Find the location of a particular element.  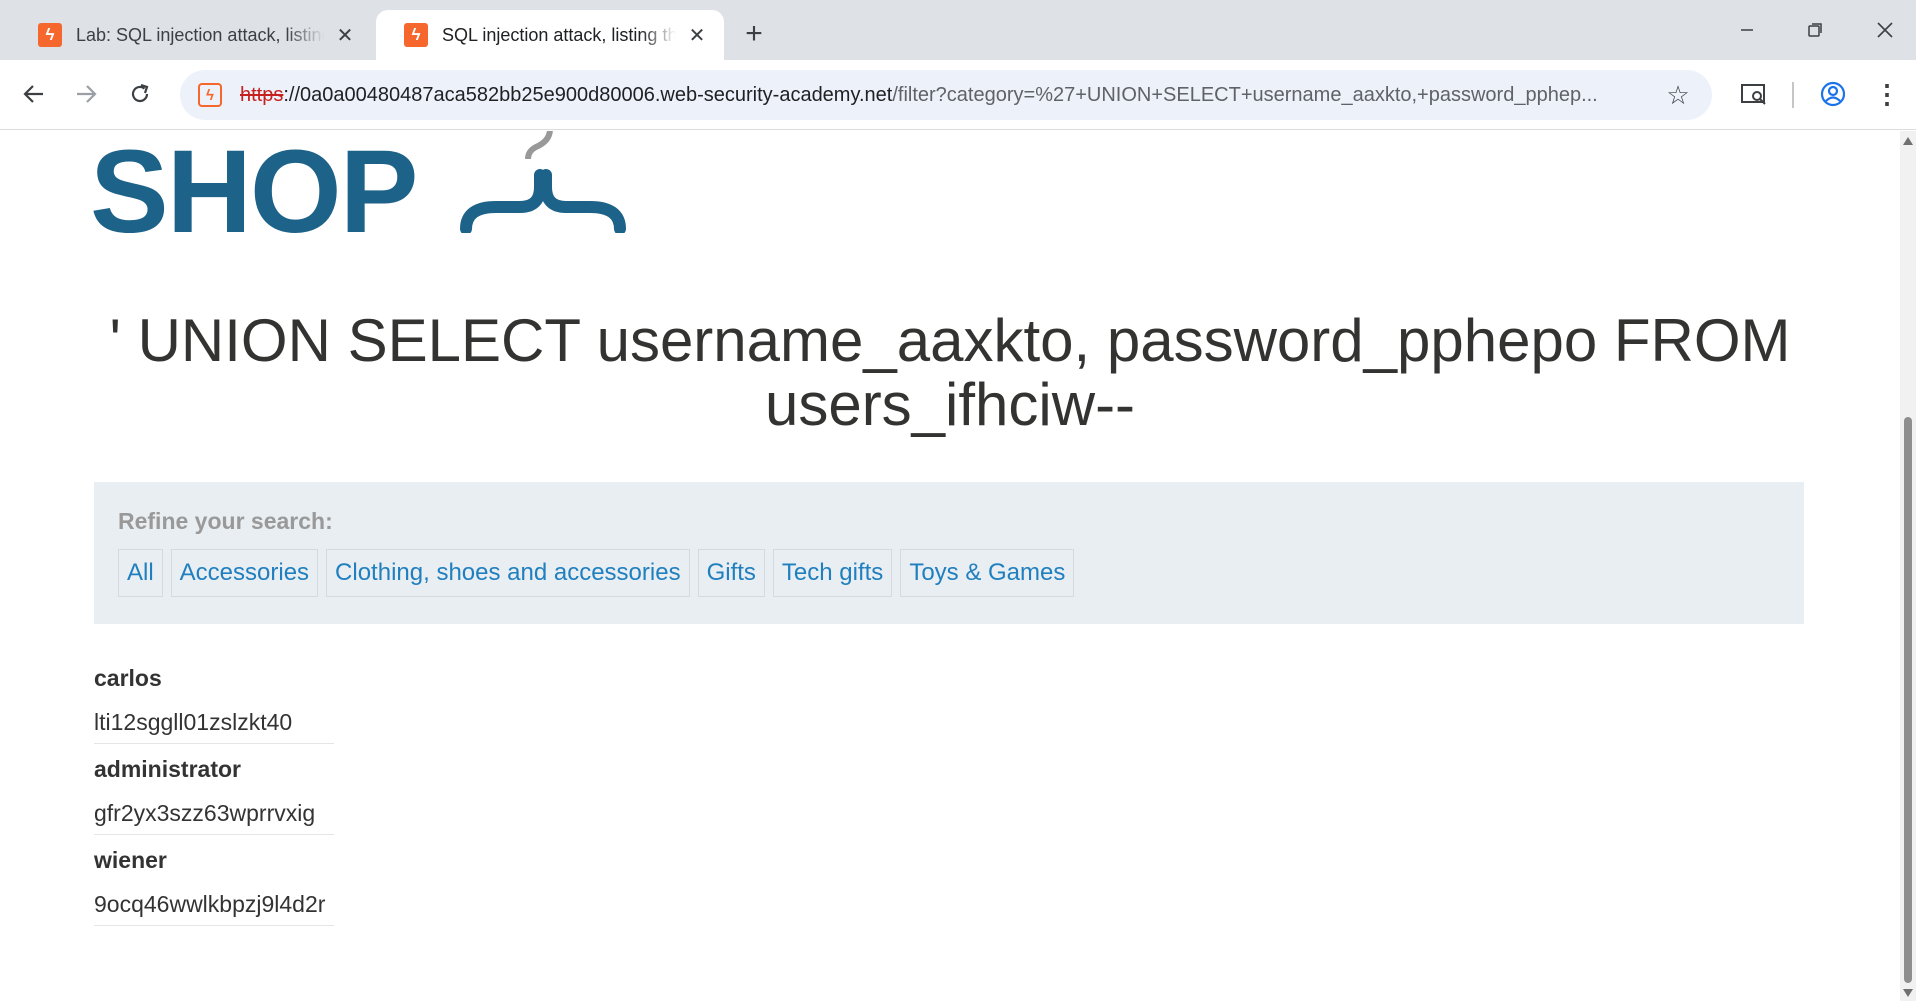

site-info-icon: ϟ is located at coordinates (210, 95).